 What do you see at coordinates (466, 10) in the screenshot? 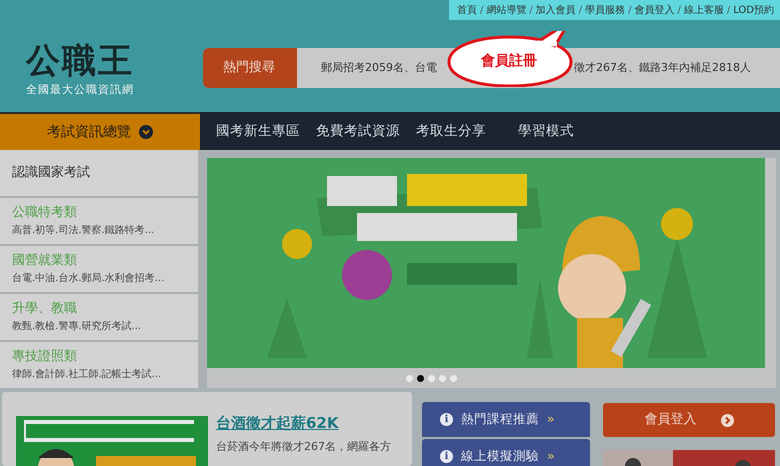
I see `top-nav-link: 首頁` at bounding box center [466, 10].